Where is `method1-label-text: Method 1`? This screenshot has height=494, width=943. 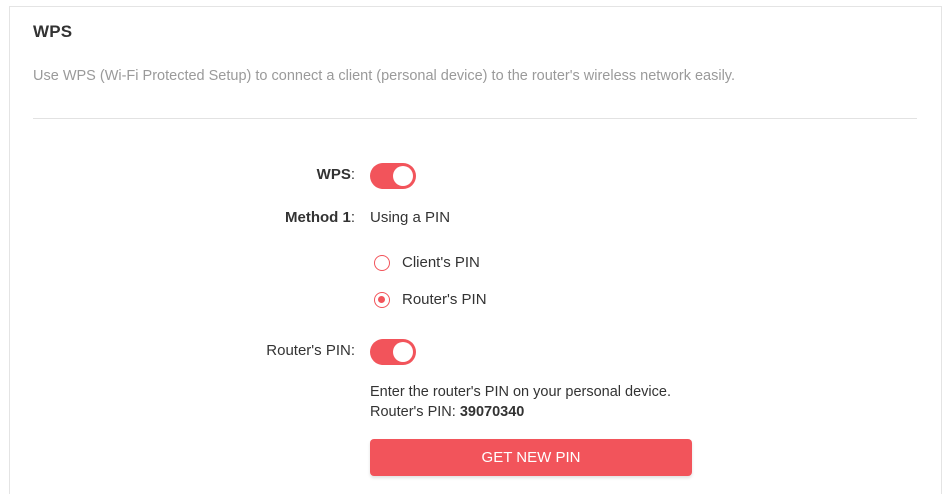 method1-label-text: Method 1 is located at coordinates (317, 217).